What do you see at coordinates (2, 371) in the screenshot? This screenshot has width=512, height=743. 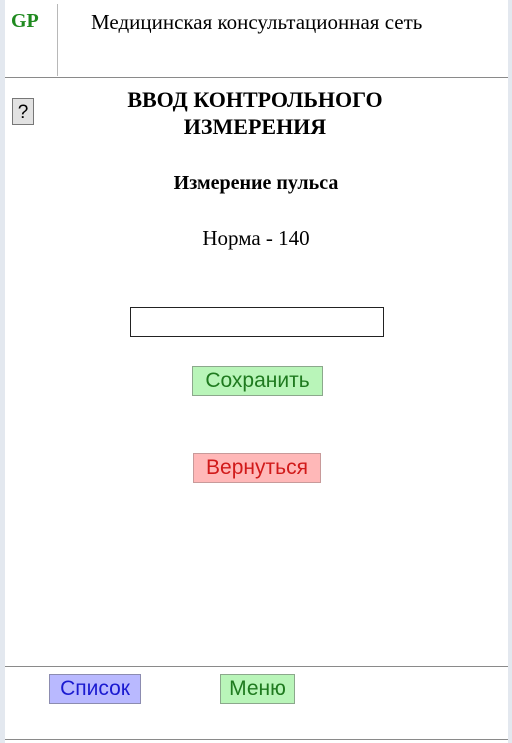 I see `window-frame-left` at bounding box center [2, 371].